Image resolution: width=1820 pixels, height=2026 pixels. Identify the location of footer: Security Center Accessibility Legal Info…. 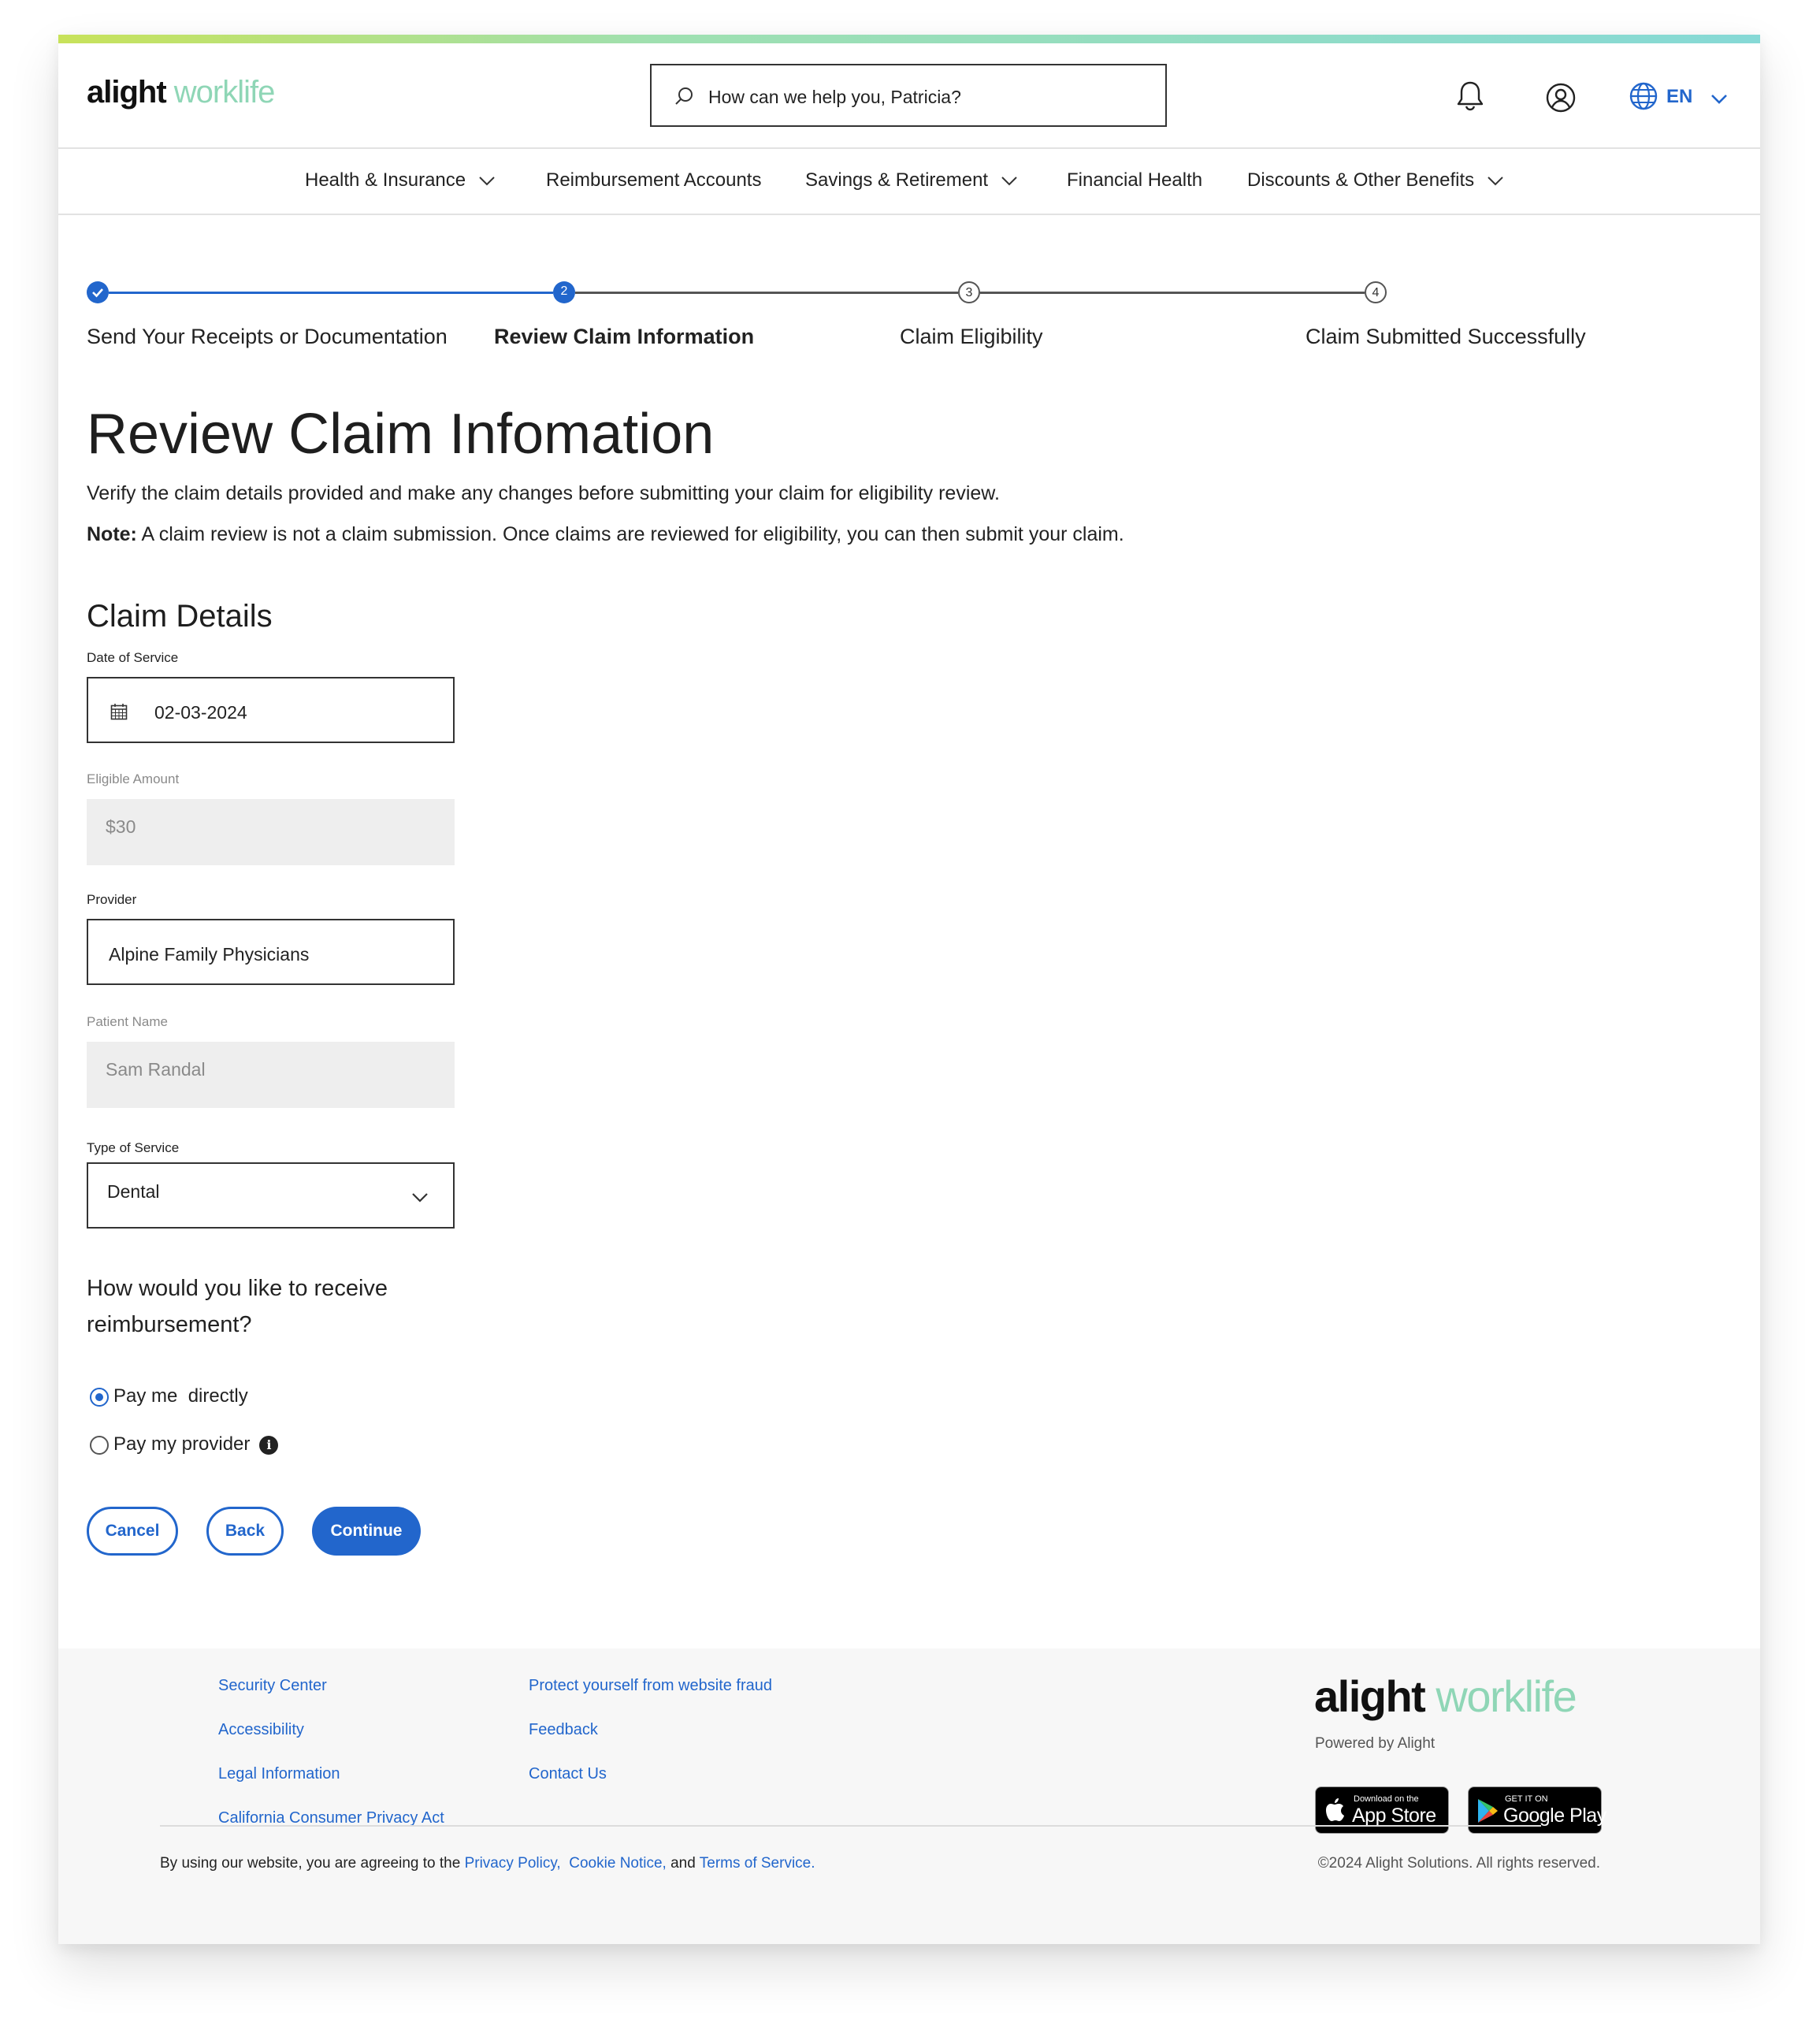
(909, 1797).